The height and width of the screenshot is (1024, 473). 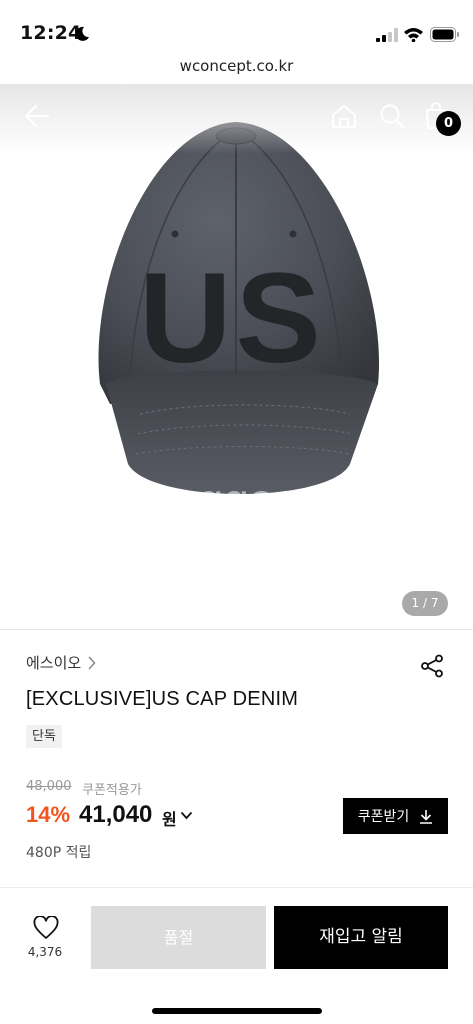 I want to click on cart-count-badge: 0, so click(x=448, y=123).